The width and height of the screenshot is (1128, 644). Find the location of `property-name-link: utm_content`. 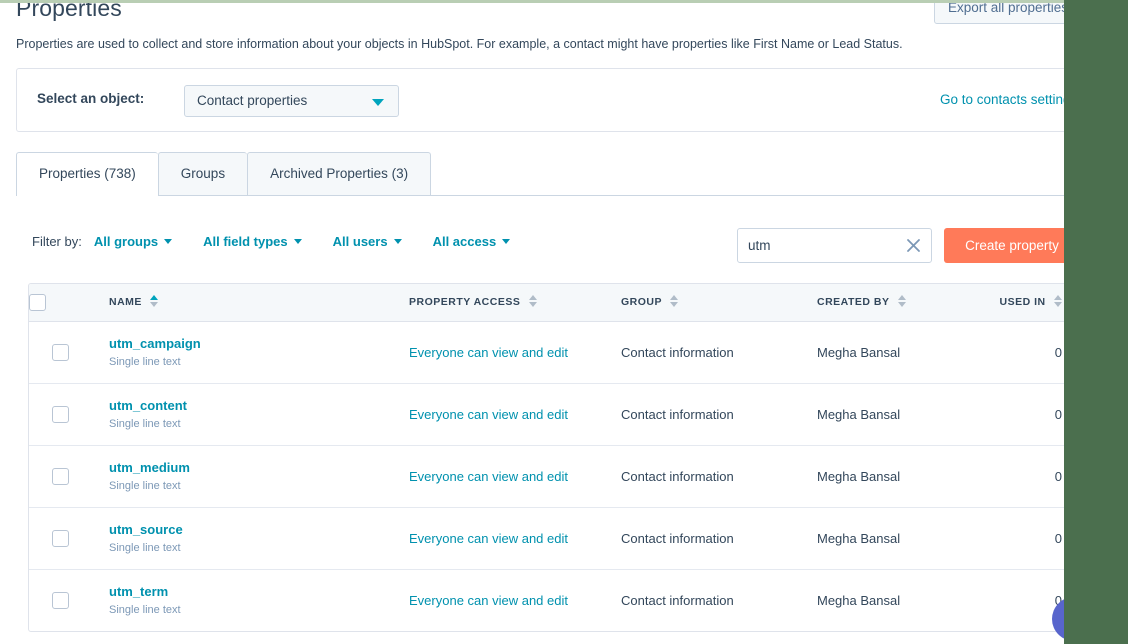

property-name-link: utm_content is located at coordinates (259, 406).